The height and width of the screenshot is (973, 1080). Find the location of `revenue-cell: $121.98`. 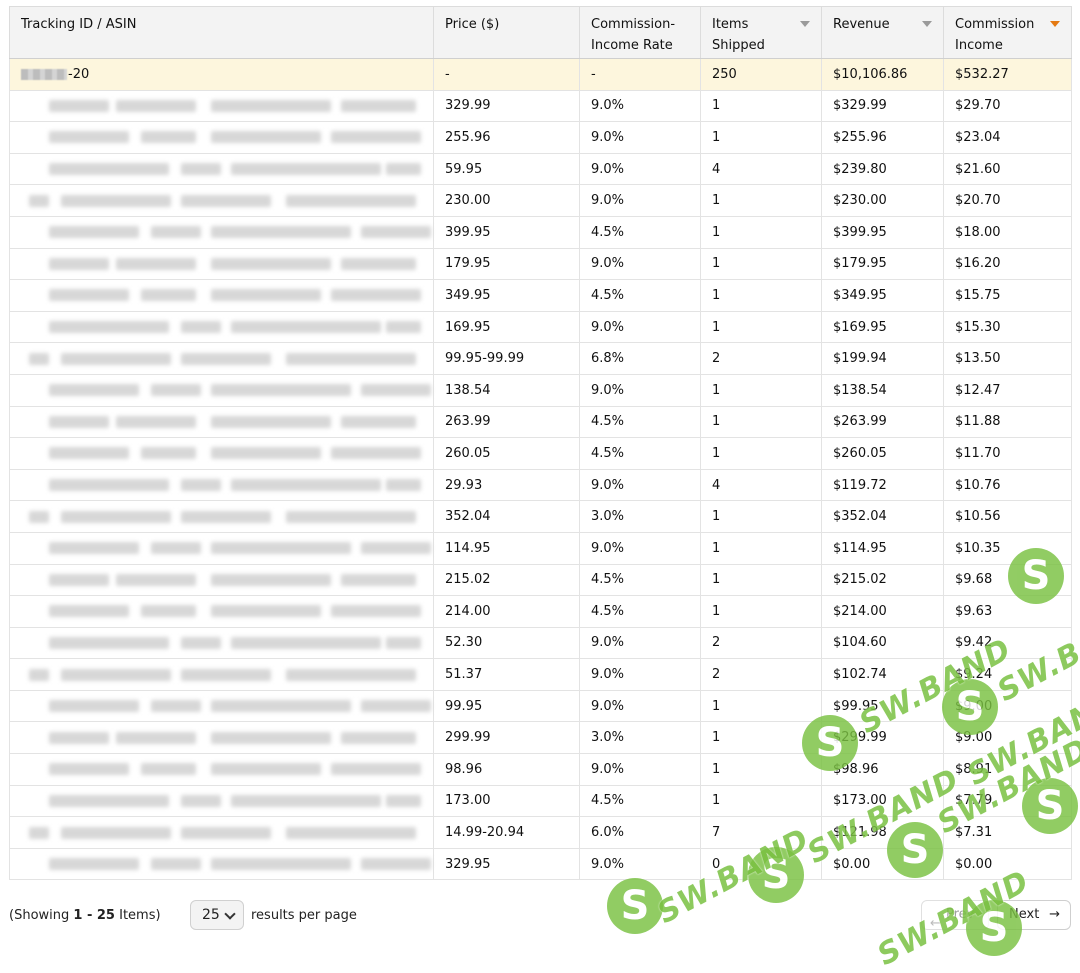

revenue-cell: $121.98 is located at coordinates (882, 832).